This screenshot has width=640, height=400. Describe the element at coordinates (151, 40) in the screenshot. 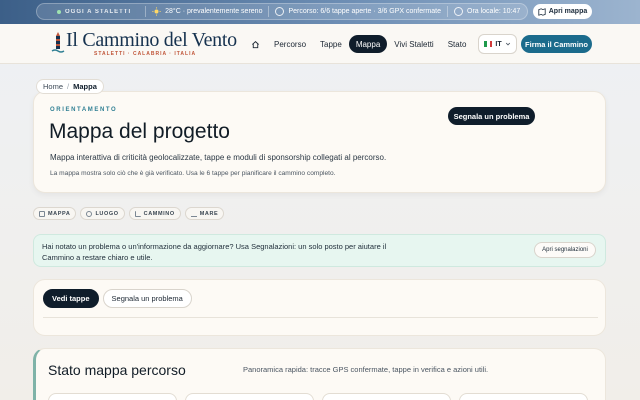

I see `logo-title: Il Cammino del Vento` at that location.